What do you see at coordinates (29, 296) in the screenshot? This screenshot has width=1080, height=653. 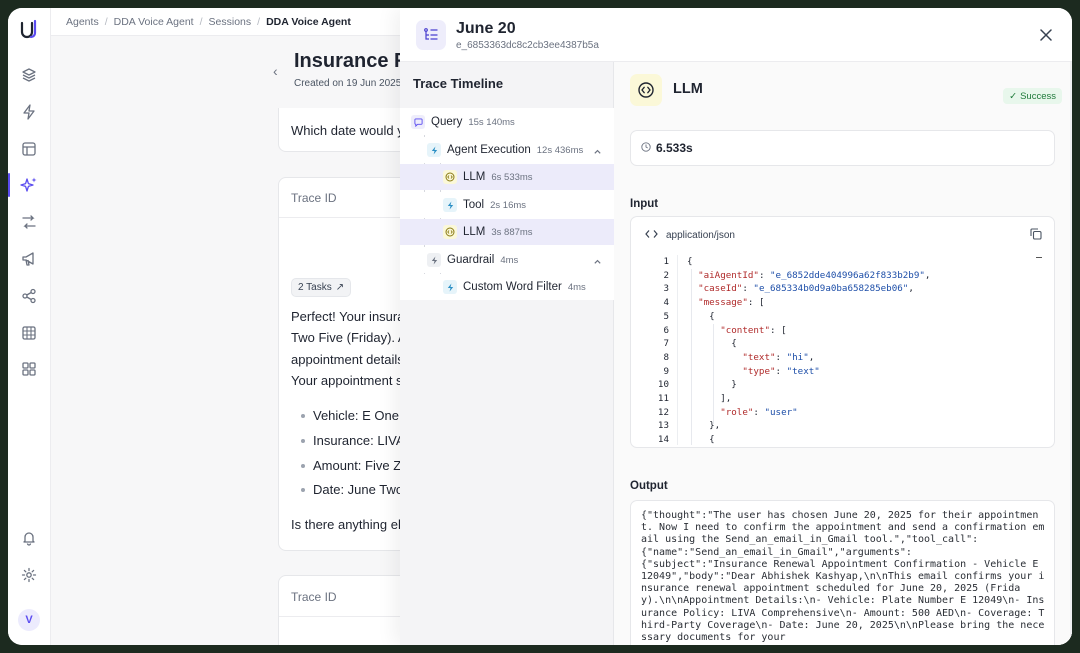 I see `share-icon` at bounding box center [29, 296].